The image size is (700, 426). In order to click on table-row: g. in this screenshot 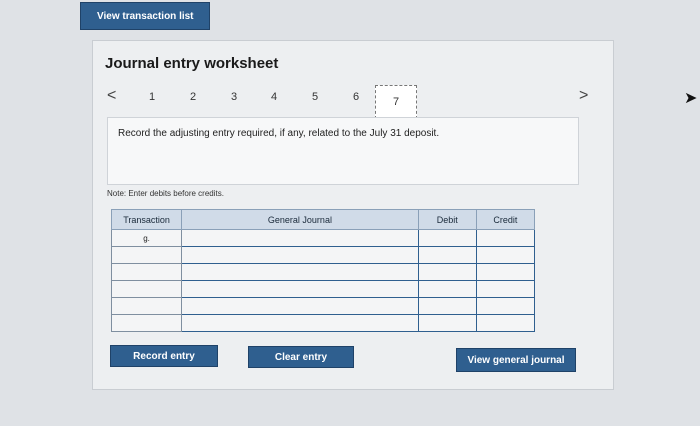, I will do `click(323, 238)`.